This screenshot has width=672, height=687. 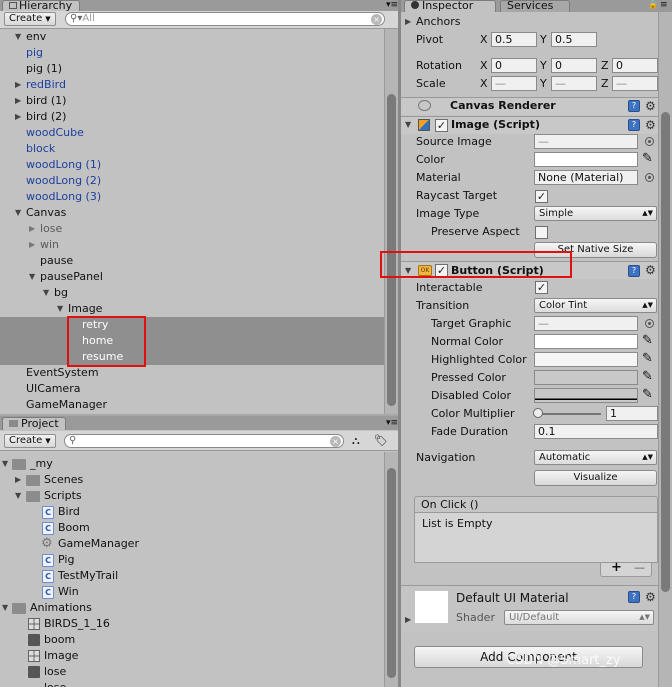 I want to click on pivot-x-field: 0.5, so click(x=514, y=39).